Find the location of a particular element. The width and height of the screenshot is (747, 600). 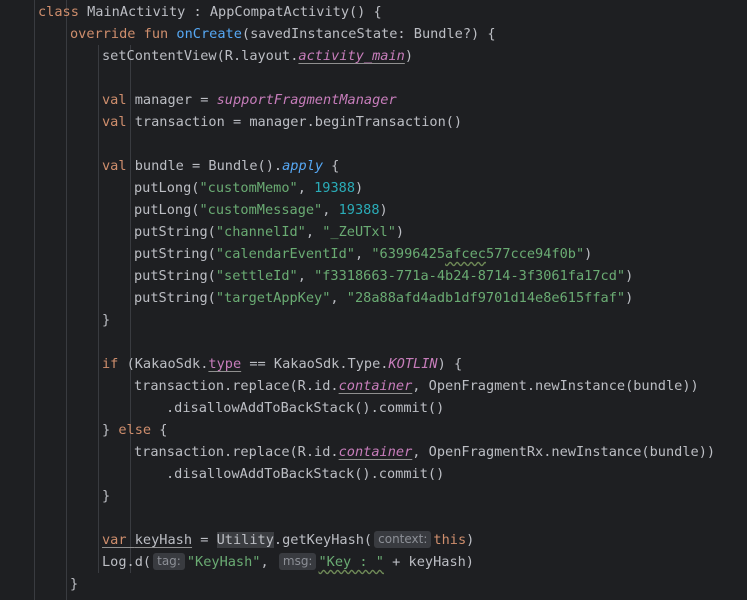

code-token: supportFragmentManager is located at coordinates (306, 100).